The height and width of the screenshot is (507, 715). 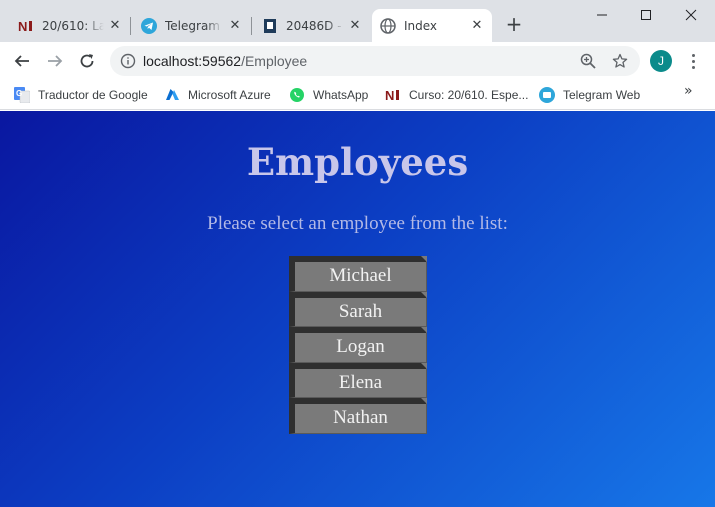 I want to click on back-icon, so click(x=22, y=61).